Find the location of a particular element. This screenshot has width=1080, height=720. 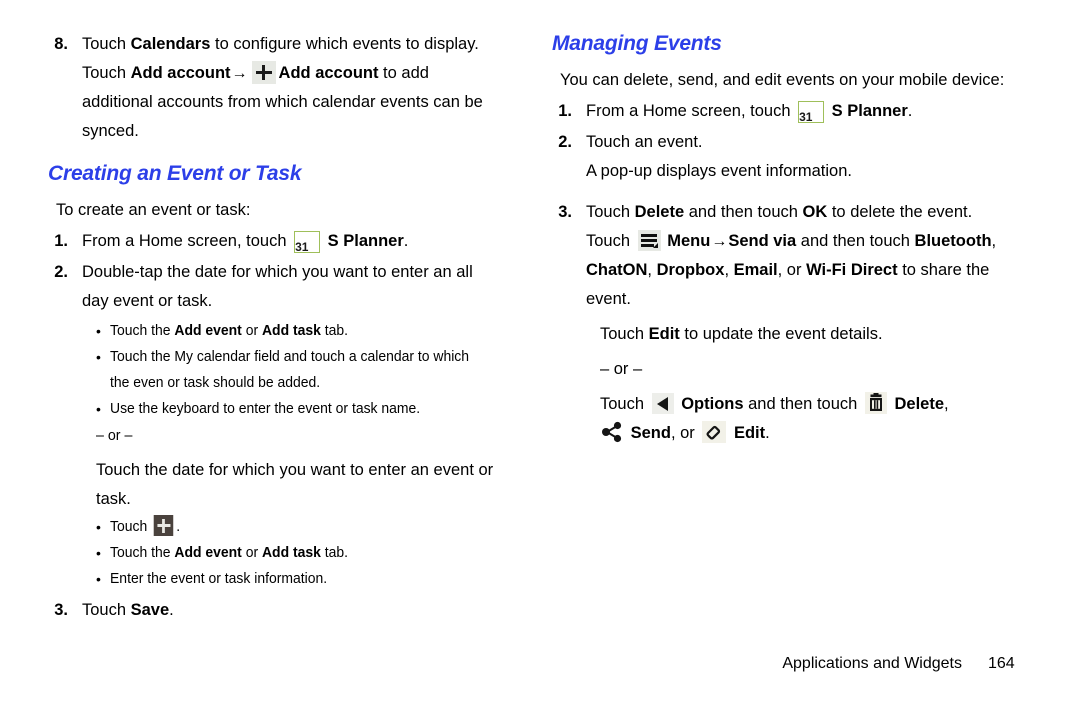

r-step3-l3-post: to share the is located at coordinates (943, 270).